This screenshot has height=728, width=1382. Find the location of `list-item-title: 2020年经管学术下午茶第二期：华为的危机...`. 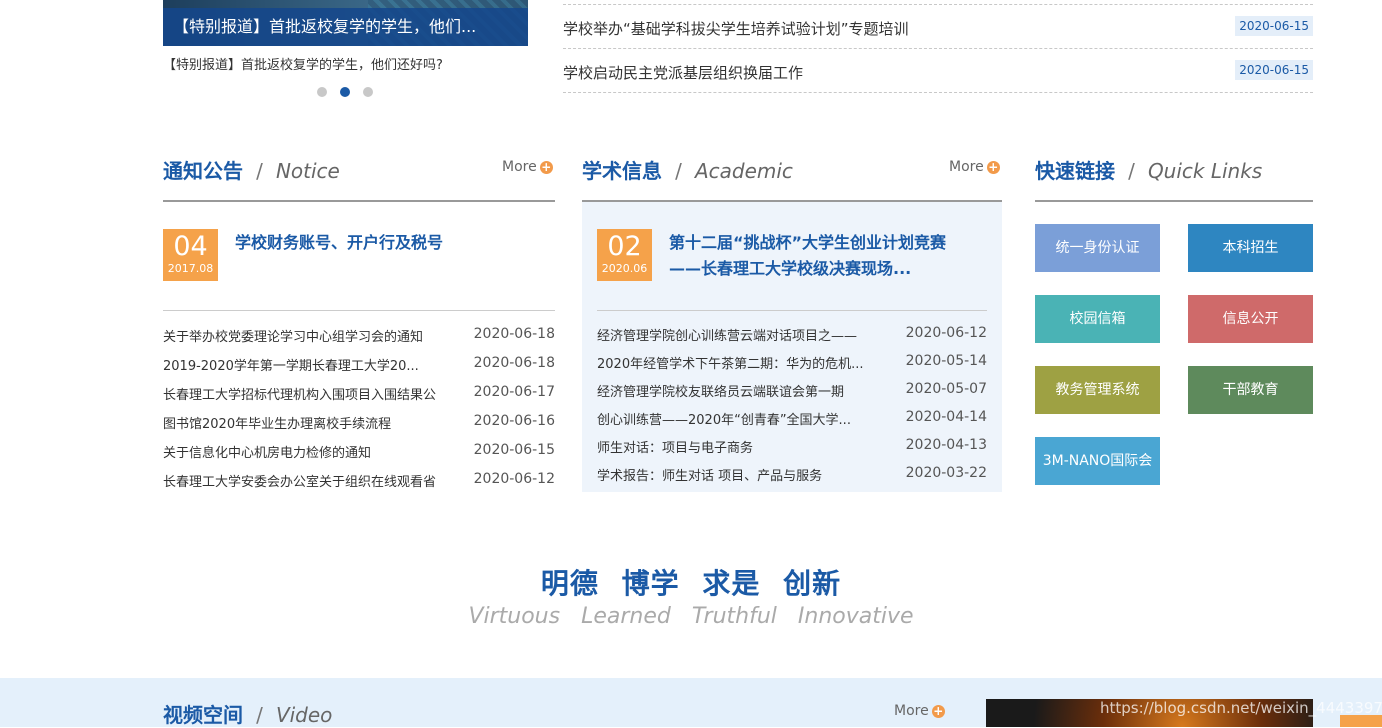

list-item-title: 2020年经管学术下午茶第二期：华为的危机... is located at coordinates (742, 362).